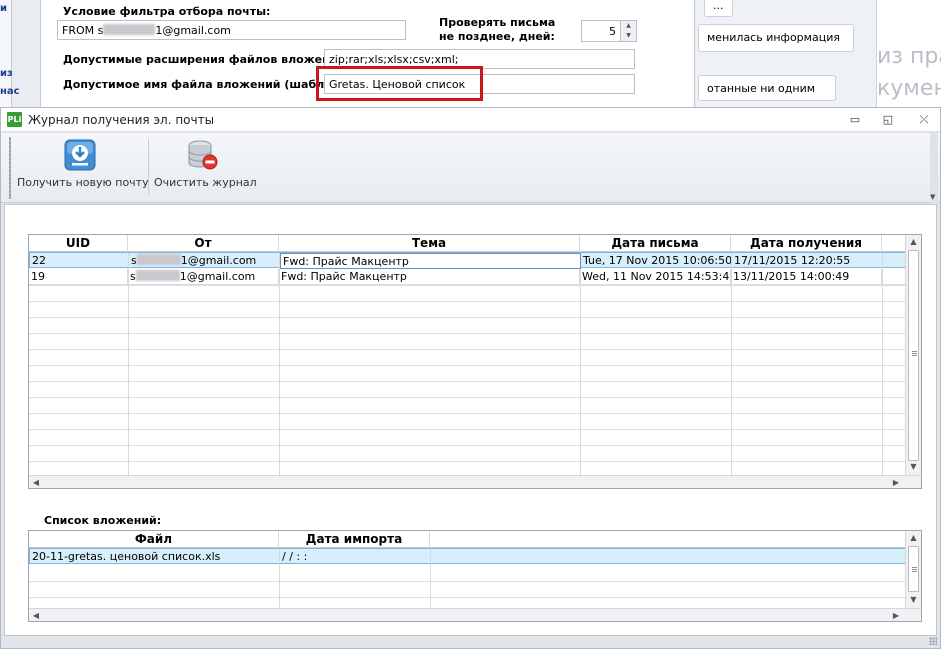  Describe the element at coordinates (467, 556) in the screenshot. I see `table-row: 20-11-gretas. ценовой список.xls / / : :` at that location.